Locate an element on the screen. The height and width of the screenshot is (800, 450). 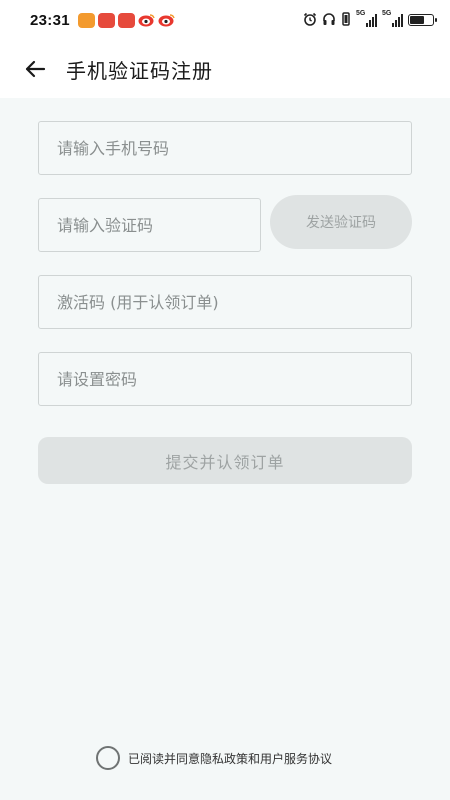
shopping-app-icon is located at coordinates (86, 20).